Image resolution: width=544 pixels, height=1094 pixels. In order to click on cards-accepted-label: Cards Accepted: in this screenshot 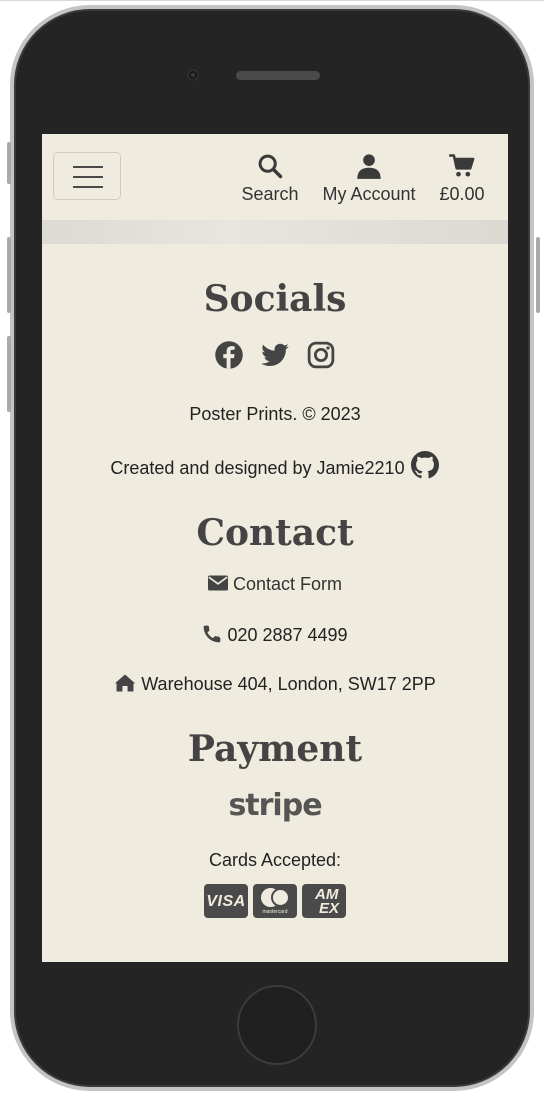, I will do `click(275, 860)`.